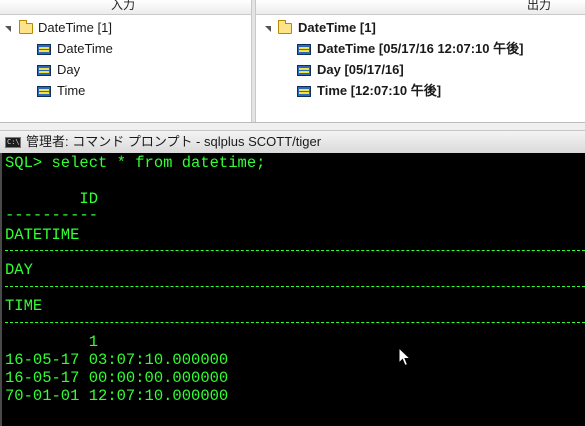  I want to click on column-underline-day, so click(295, 286).